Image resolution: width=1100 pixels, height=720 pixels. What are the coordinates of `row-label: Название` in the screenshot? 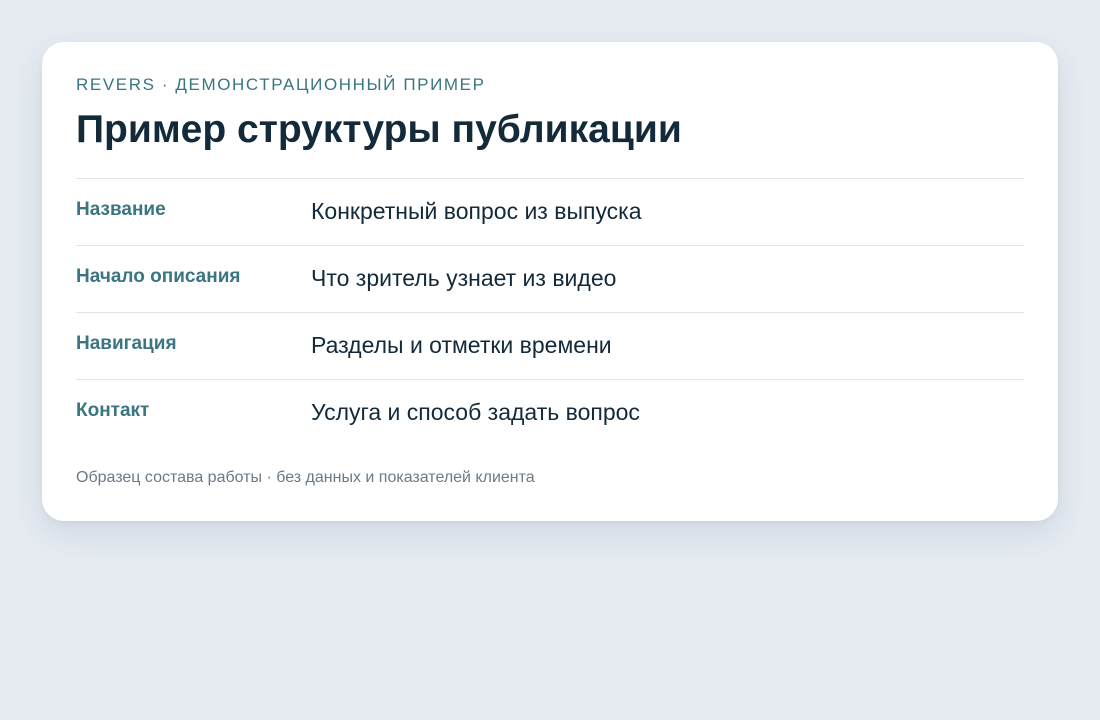 It's located at (121, 209).